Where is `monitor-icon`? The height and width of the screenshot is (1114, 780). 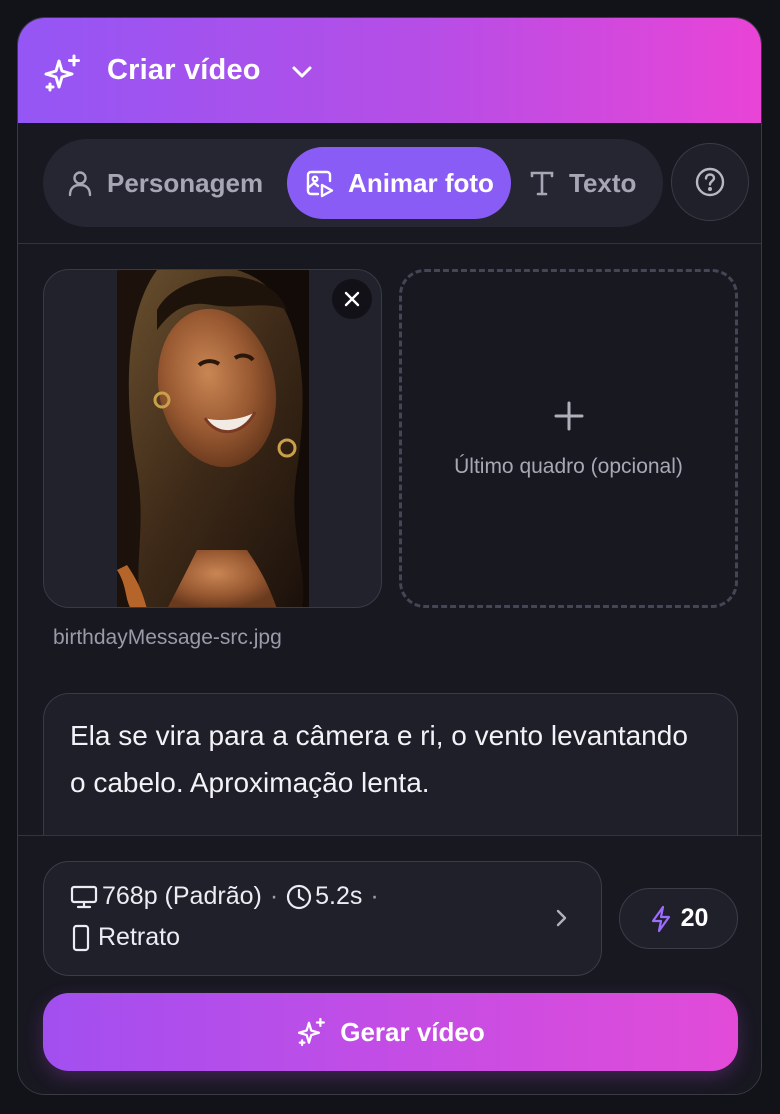 monitor-icon is located at coordinates (84, 896).